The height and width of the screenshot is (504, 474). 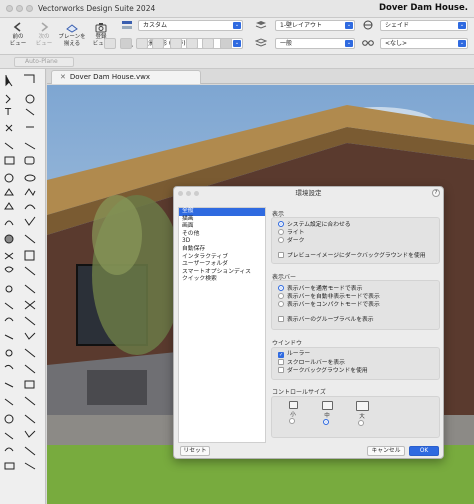 I want to click on document-title: Dover Dam House., so click(x=423, y=8).